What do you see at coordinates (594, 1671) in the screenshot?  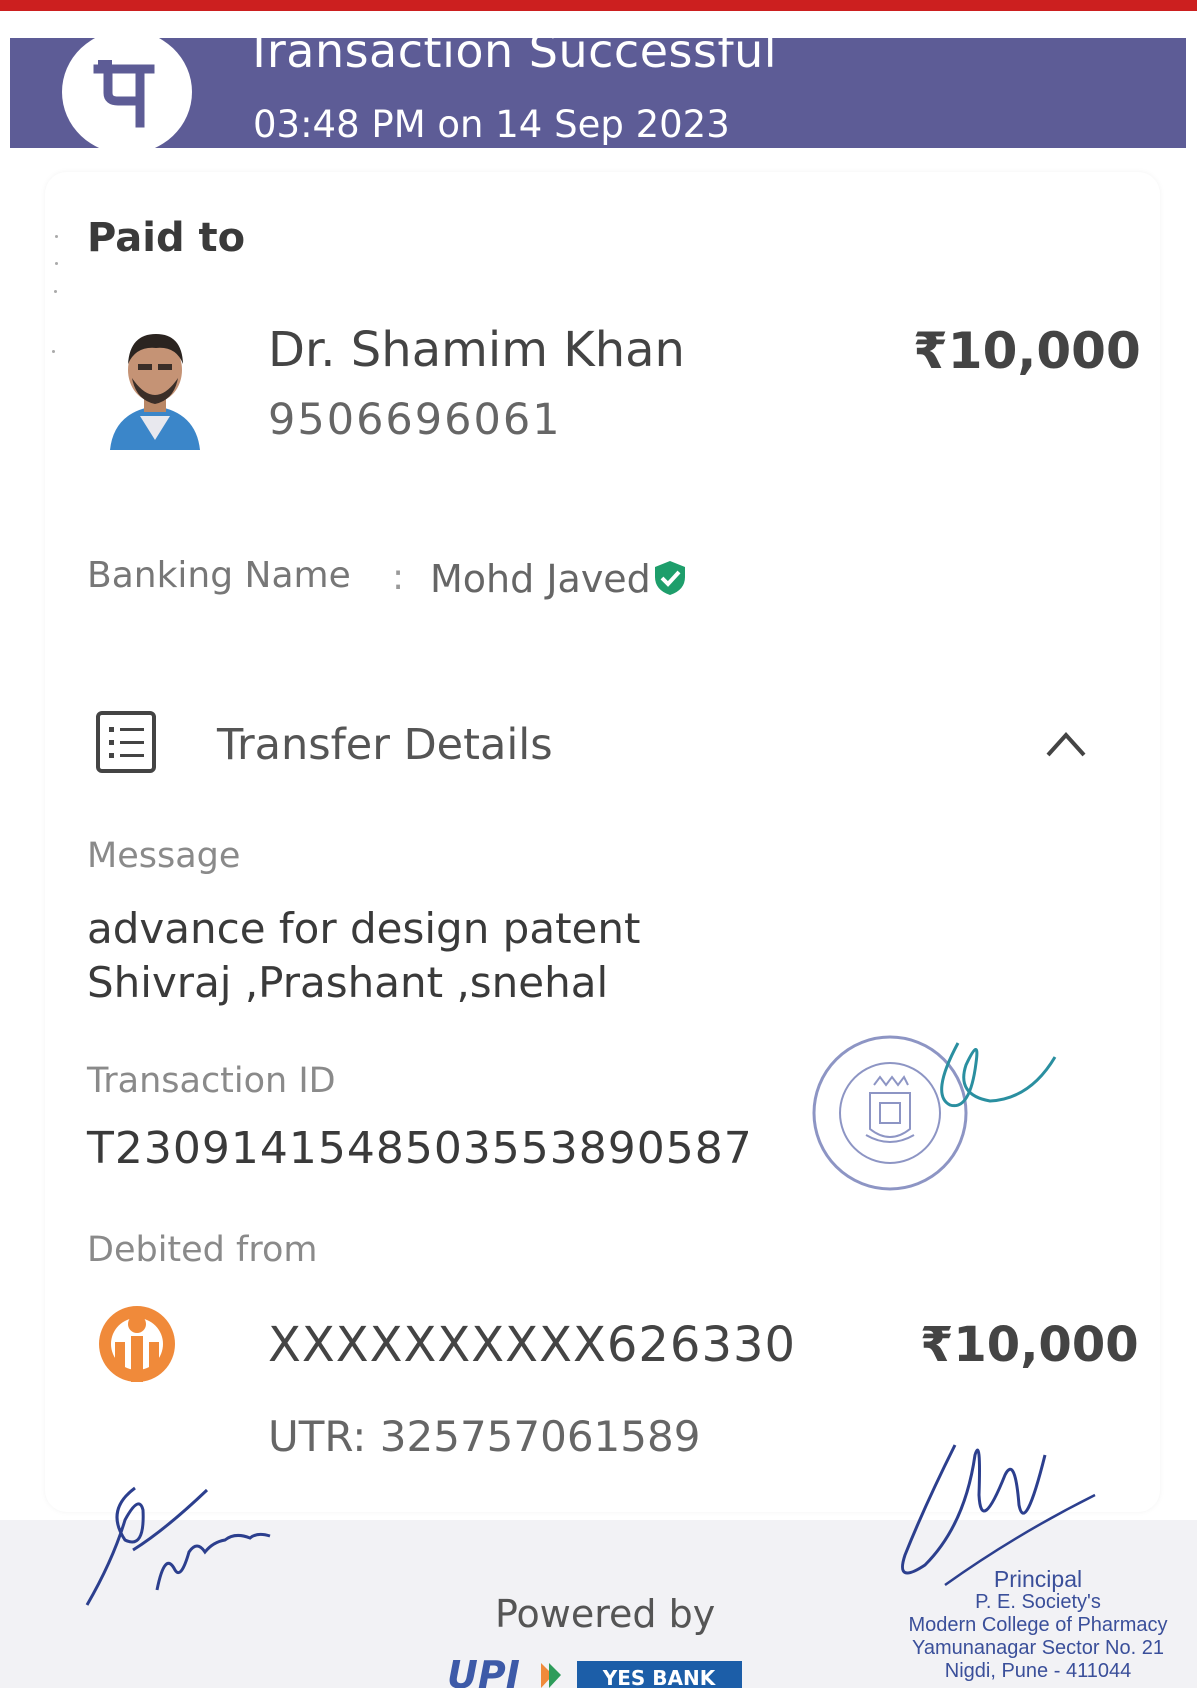 I see `upi-yes-bank-logo: UPI YES BANK` at bounding box center [594, 1671].